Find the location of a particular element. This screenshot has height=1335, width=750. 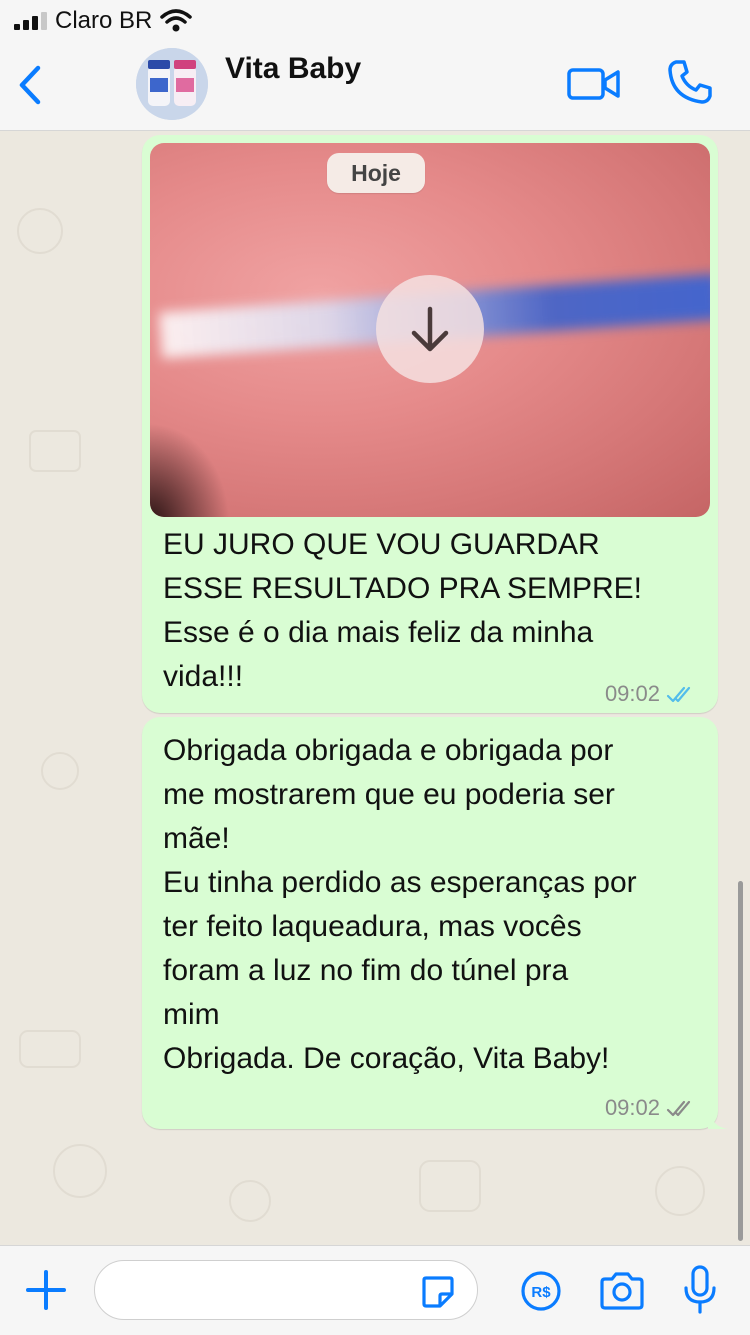

sticker-icon is located at coordinates (438, 1292).